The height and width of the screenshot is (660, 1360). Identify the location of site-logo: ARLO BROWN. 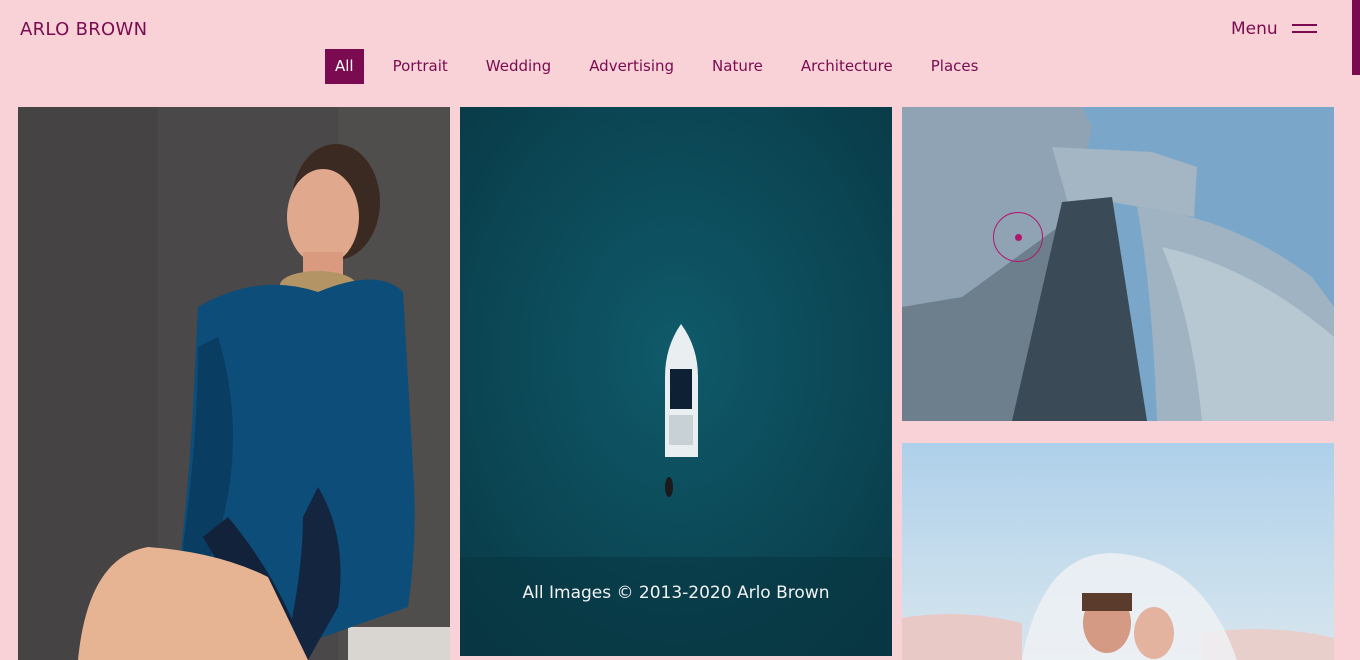
(83, 29).